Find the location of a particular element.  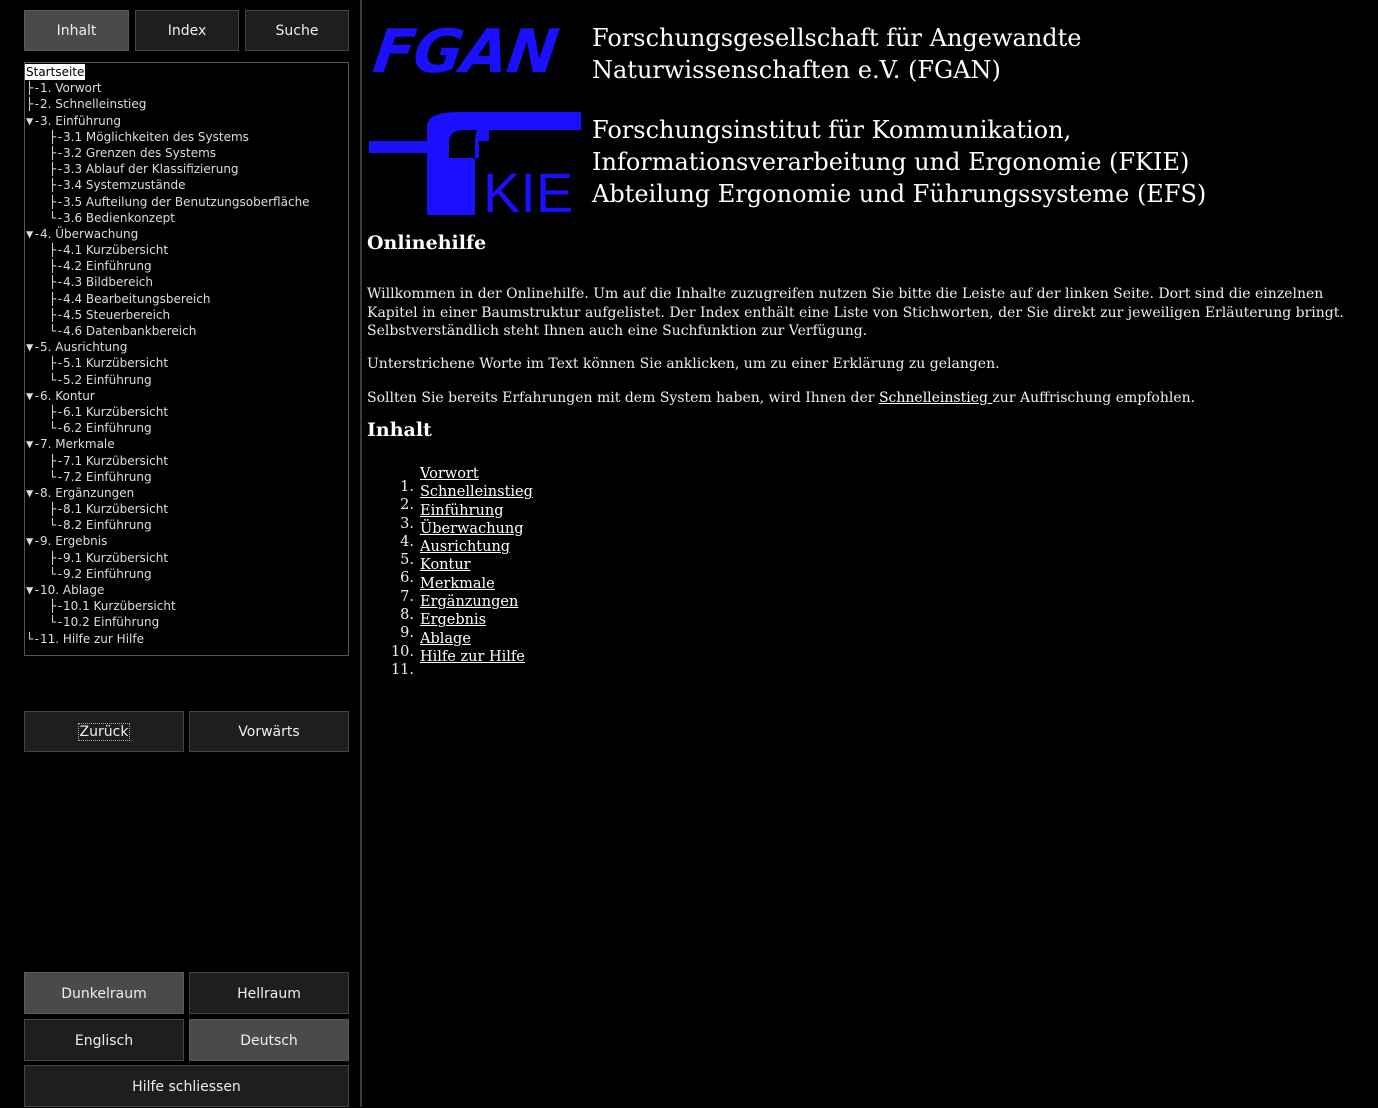

english-button: Englisch is located at coordinates (104, 1040).